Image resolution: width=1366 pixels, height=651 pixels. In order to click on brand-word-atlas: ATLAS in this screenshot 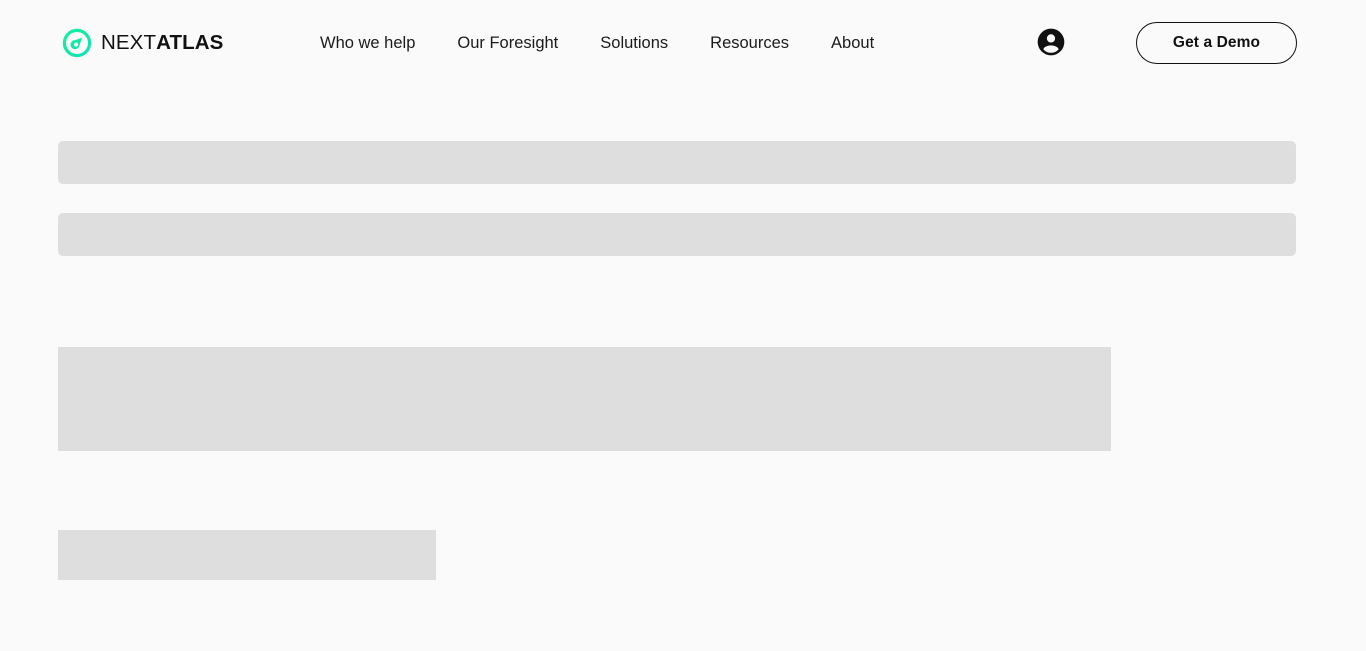, I will do `click(190, 42)`.